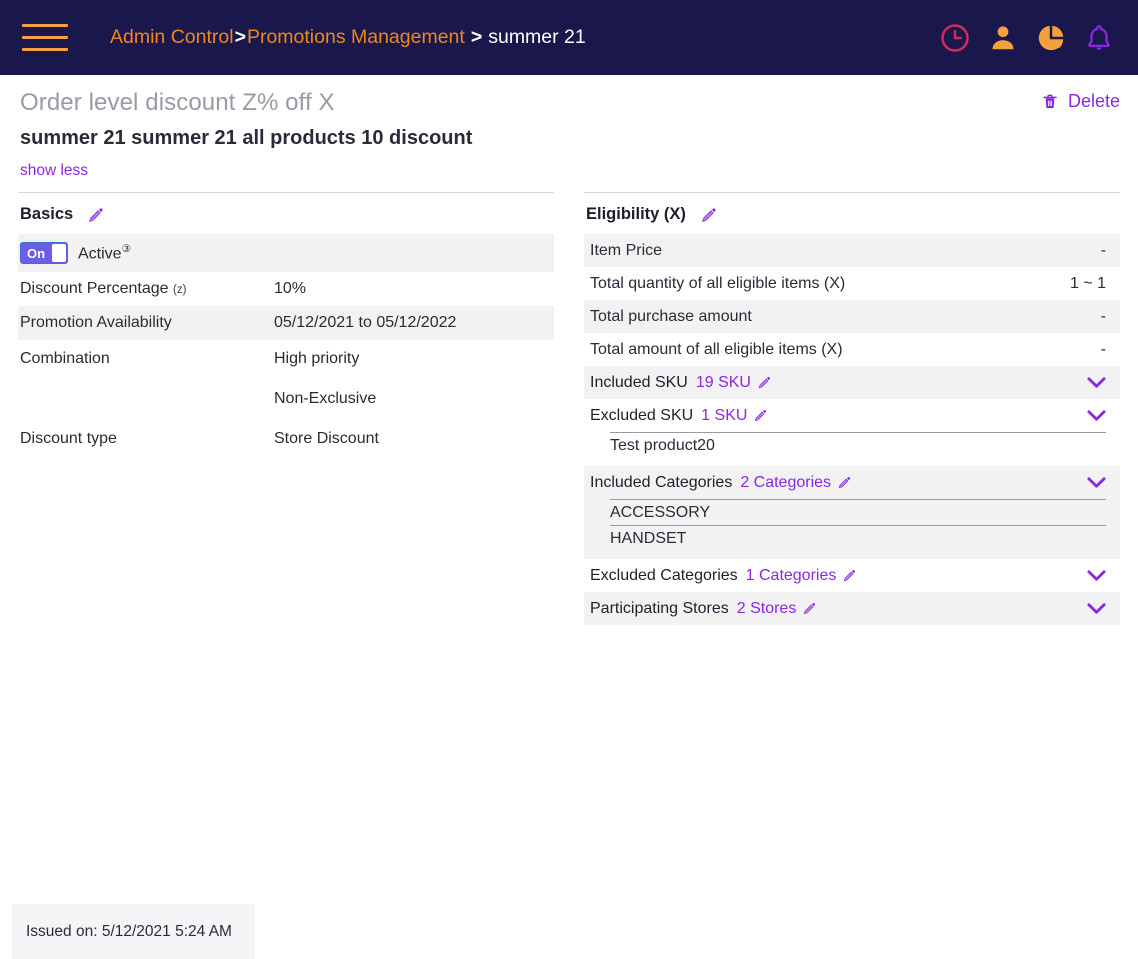 The image size is (1138, 959). What do you see at coordinates (626, 250) in the screenshot?
I see `row-label: Item Price` at bounding box center [626, 250].